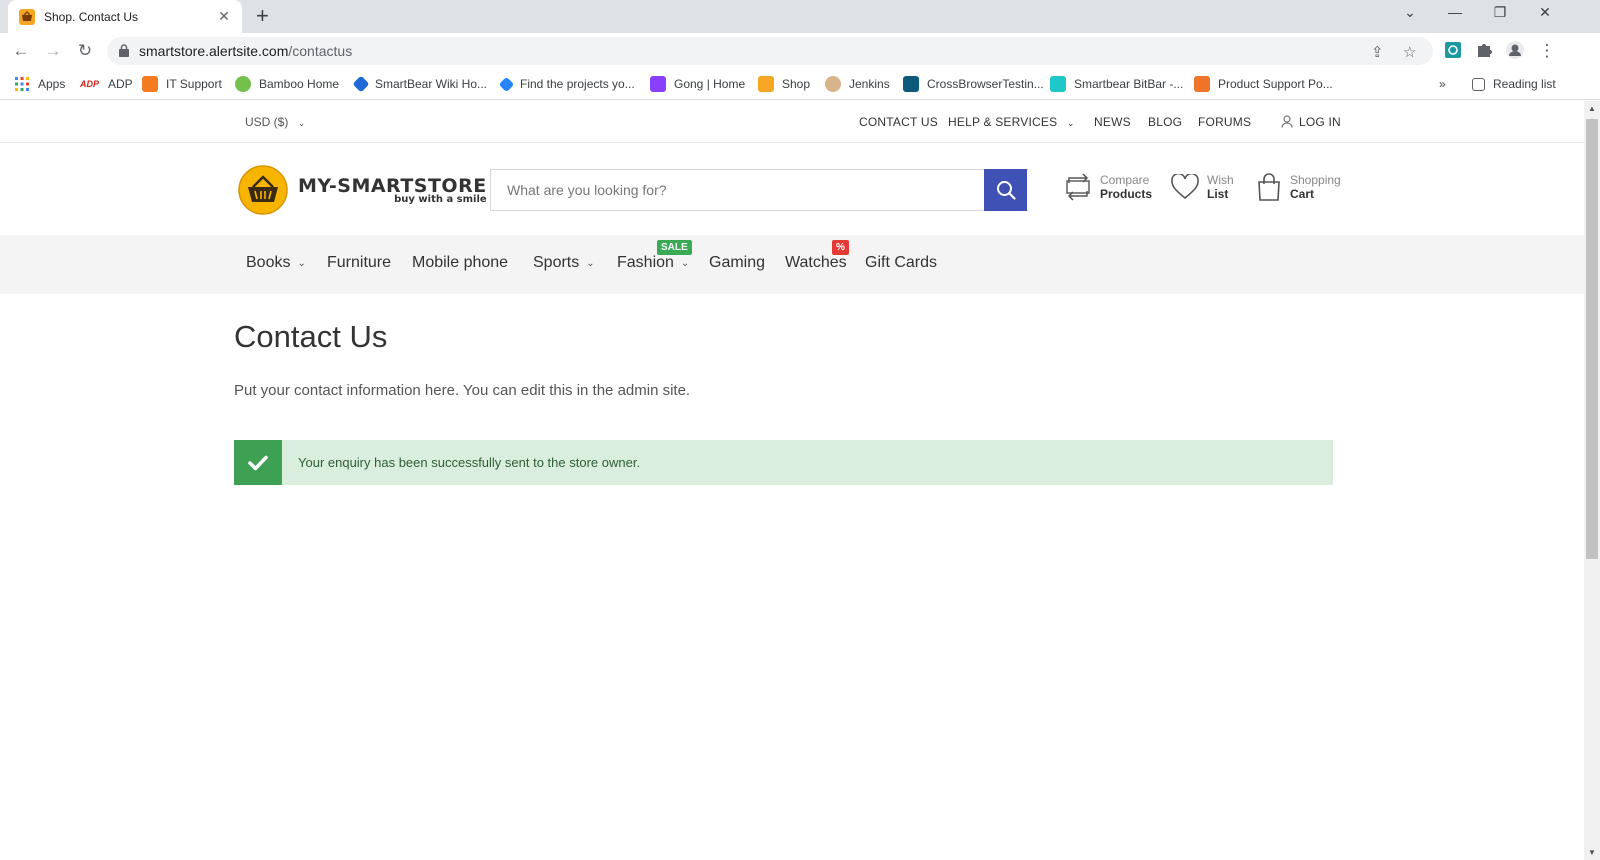  I want to click on back-icon: ←, so click(21, 51).